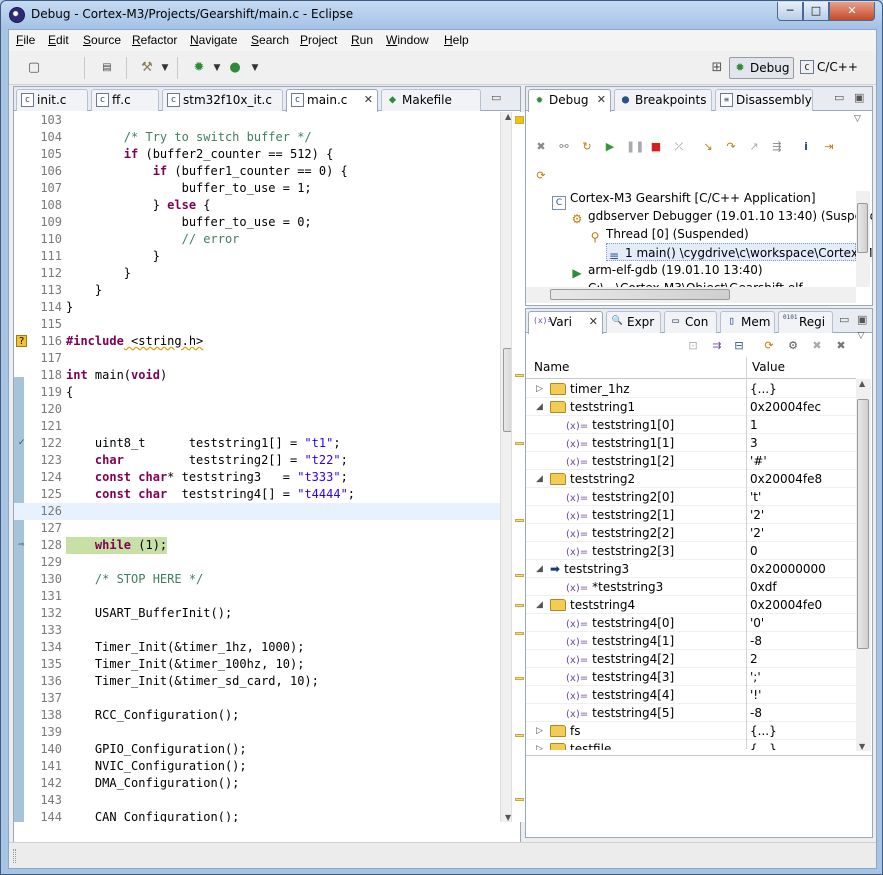 The height and width of the screenshot is (875, 883). Describe the element at coordinates (708, 147) in the screenshot. I see `step-into-icon: ↘` at that location.